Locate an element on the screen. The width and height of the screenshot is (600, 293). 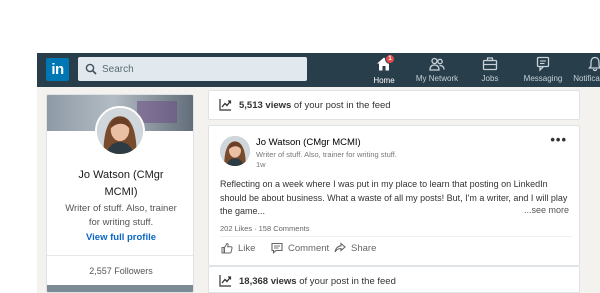
nav-jobs-label: Jobs is located at coordinates (490, 78).